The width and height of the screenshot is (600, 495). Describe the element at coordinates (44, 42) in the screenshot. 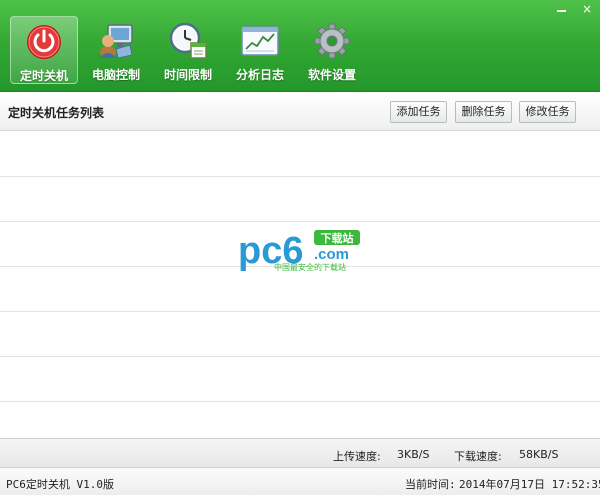

I see `power-icon` at that location.